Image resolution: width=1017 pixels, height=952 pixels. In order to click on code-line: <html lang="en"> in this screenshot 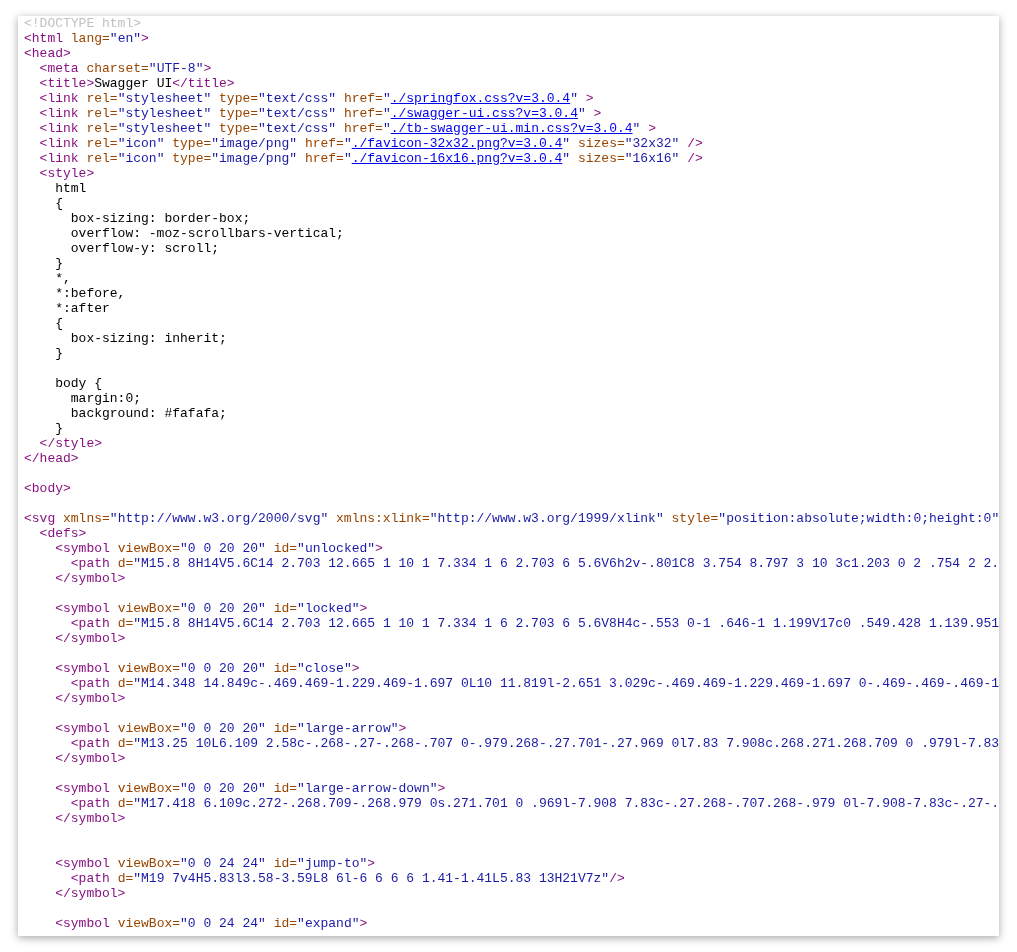, I will do `click(87, 38)`.